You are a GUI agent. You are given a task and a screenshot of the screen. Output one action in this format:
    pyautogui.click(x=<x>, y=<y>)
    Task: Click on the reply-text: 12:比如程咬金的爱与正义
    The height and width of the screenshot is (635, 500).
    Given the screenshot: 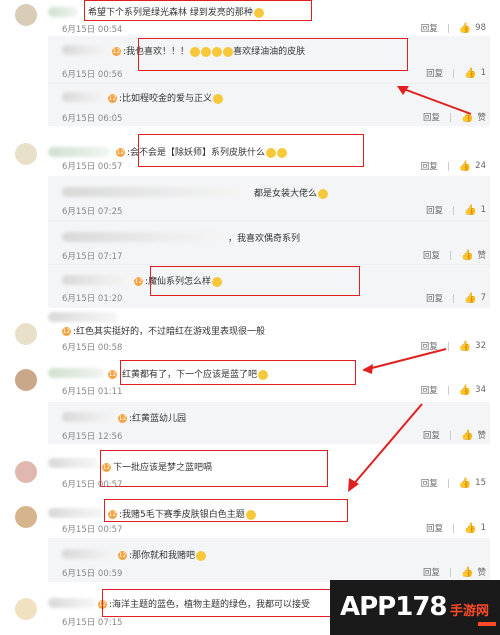 What is the action you would take?
    pyautogui.click(x=166, y=97)
    